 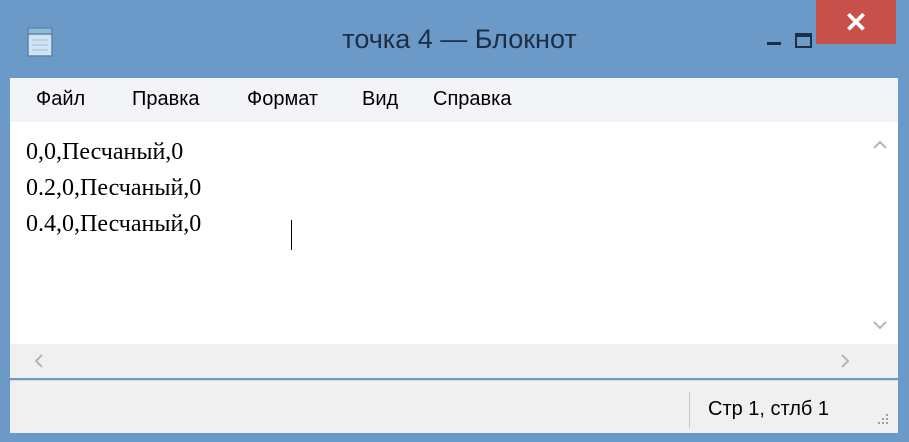 I want to click on editor-line: 0,0,Песчаный,0, so click(x=105, y=152).